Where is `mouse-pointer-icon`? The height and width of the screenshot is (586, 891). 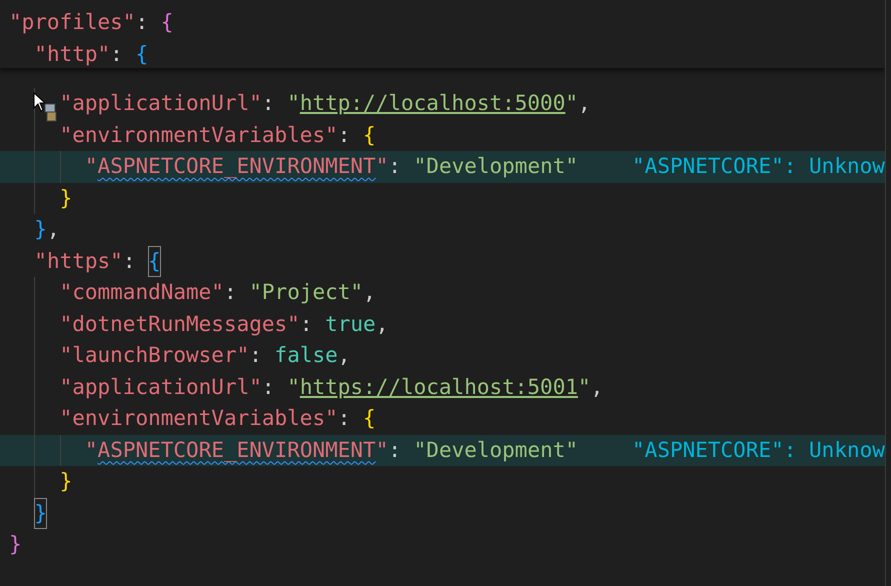
mouse-pointer-icon is located at coordinates (45, 107).